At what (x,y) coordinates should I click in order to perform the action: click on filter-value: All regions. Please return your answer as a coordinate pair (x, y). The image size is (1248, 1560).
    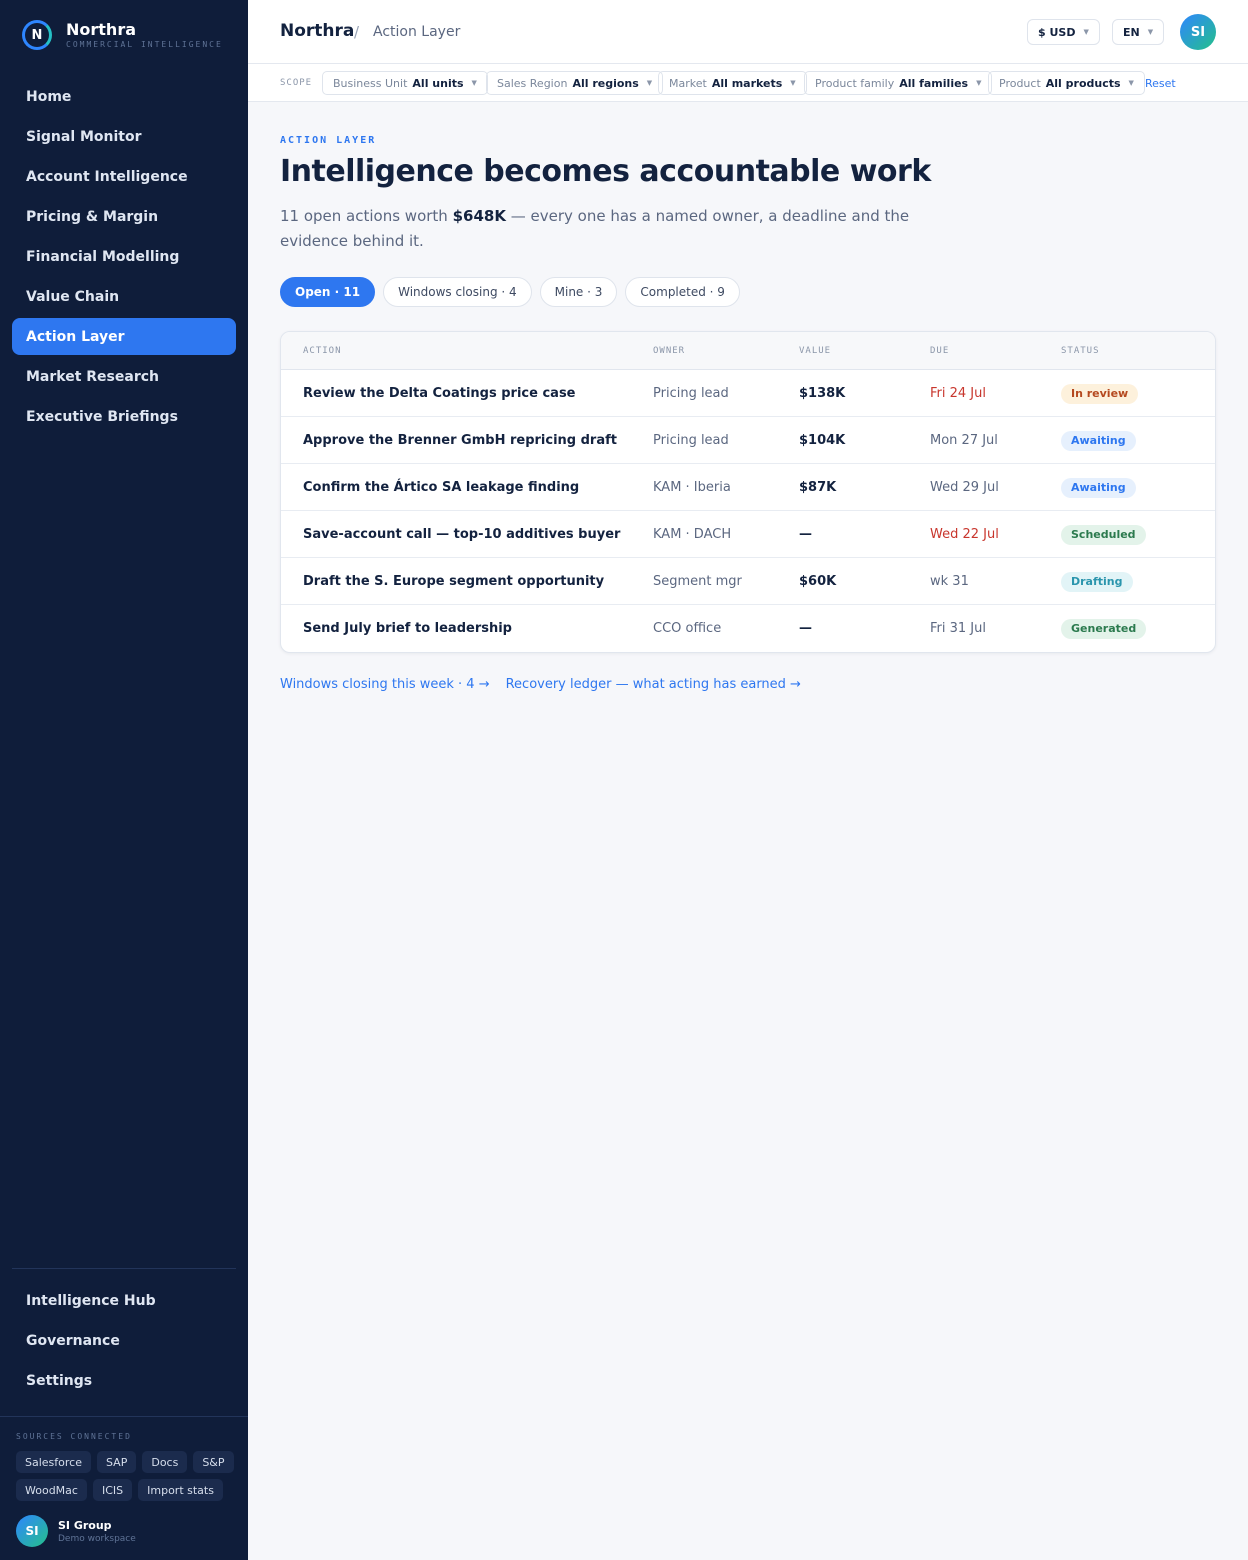
    Looking at the image, I should click on (605, 83).